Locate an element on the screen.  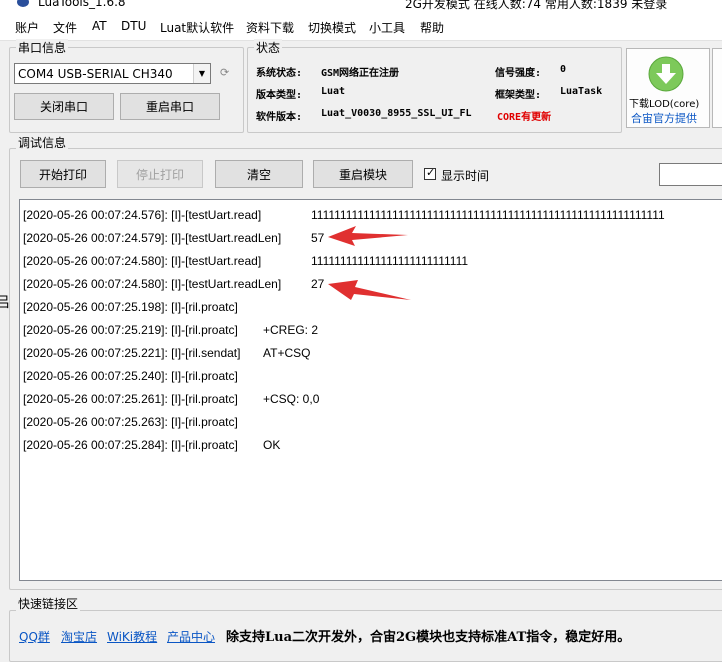
link-wiki: WiKi教程 is located at coordinates (132, 636).